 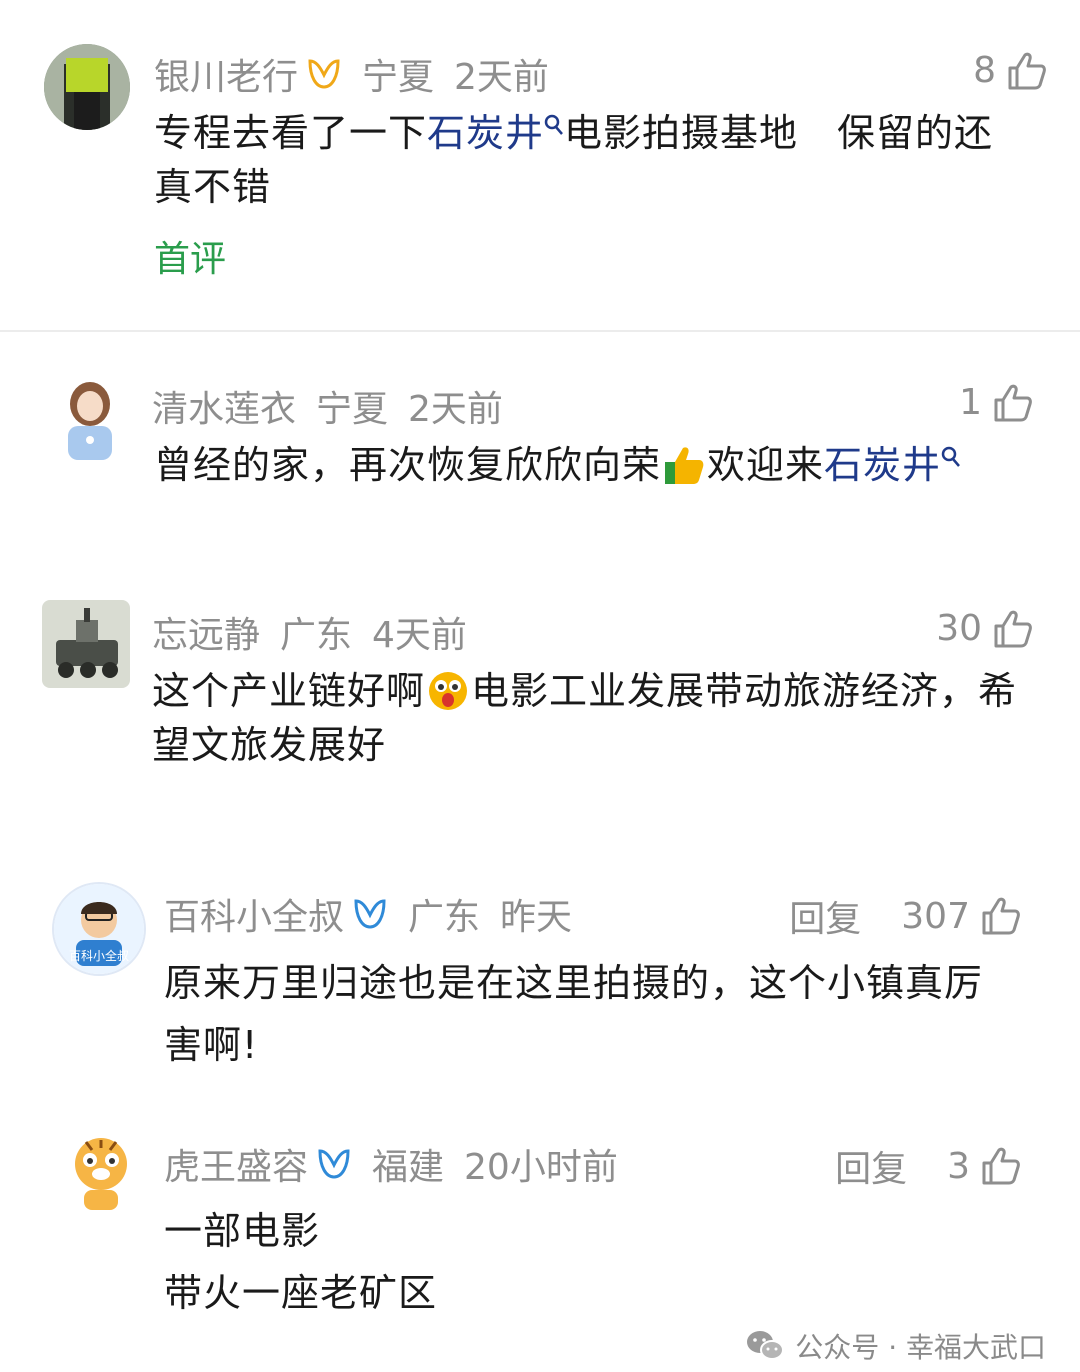 What do you see at coordinates (448, 690) in the screenshot?
I see `surprised-face-emoji-icon` at bounding box center [448, 690].